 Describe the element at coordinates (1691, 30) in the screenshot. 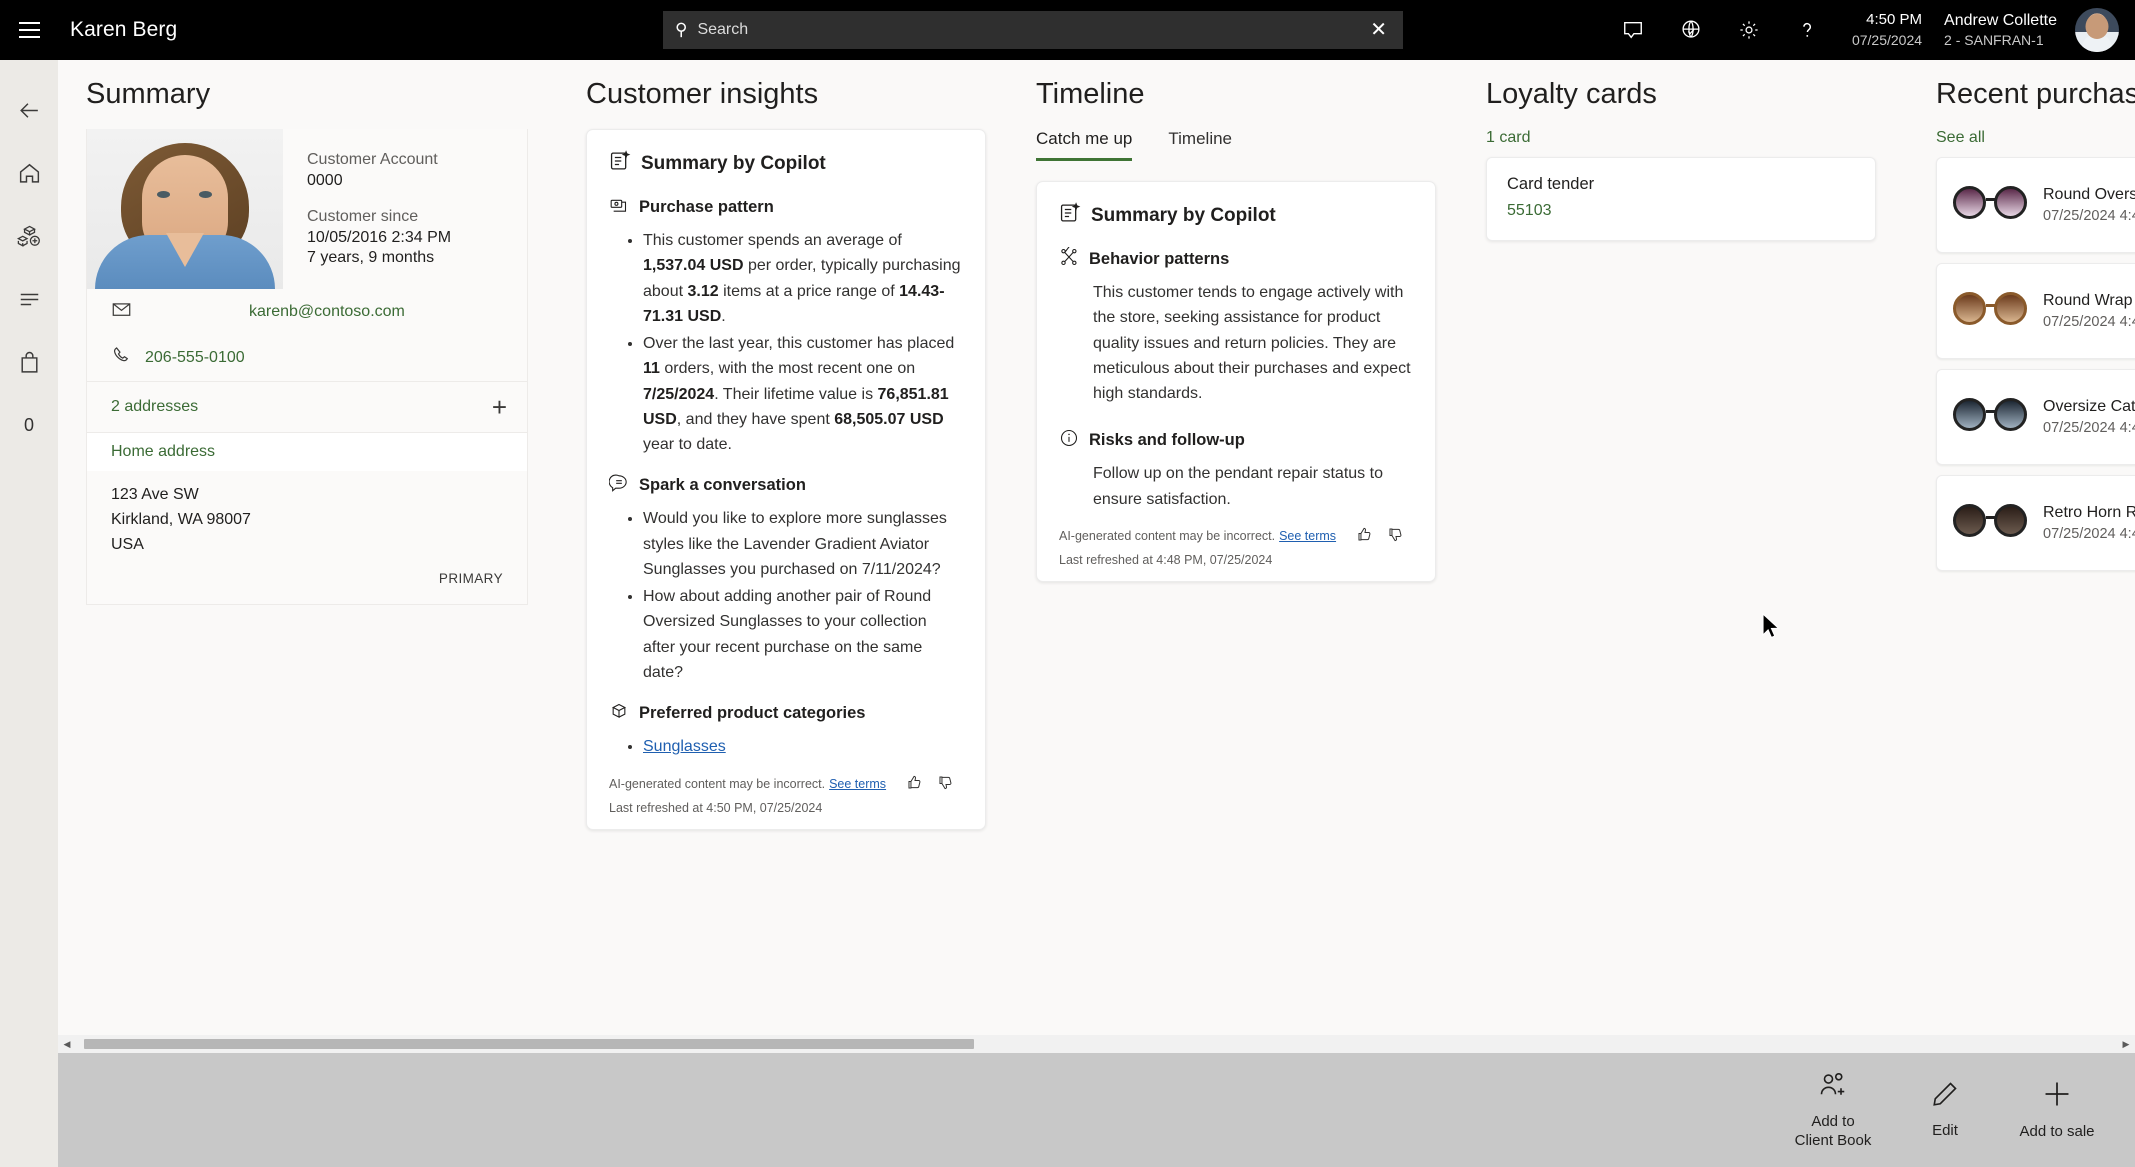

I see `globe-check-icon` at that location.